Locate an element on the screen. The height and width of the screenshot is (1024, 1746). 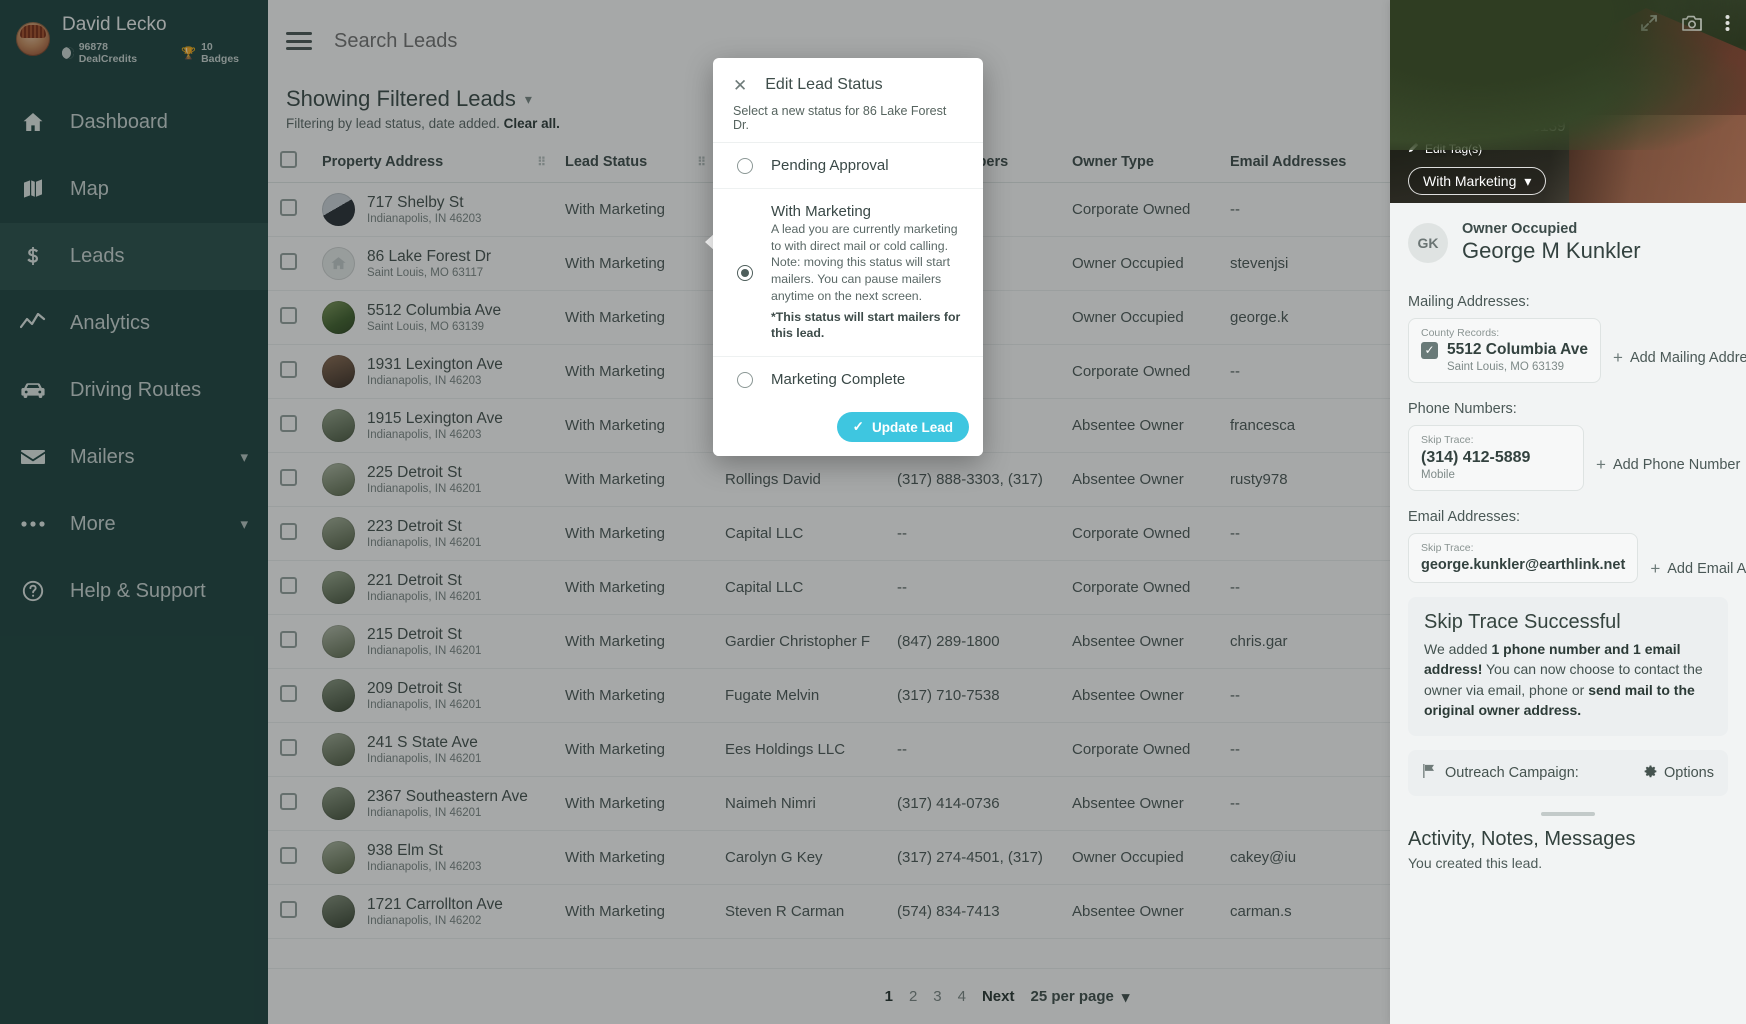
status-option-pending-approval: Pending Approval is located at coordinates (848, 166).